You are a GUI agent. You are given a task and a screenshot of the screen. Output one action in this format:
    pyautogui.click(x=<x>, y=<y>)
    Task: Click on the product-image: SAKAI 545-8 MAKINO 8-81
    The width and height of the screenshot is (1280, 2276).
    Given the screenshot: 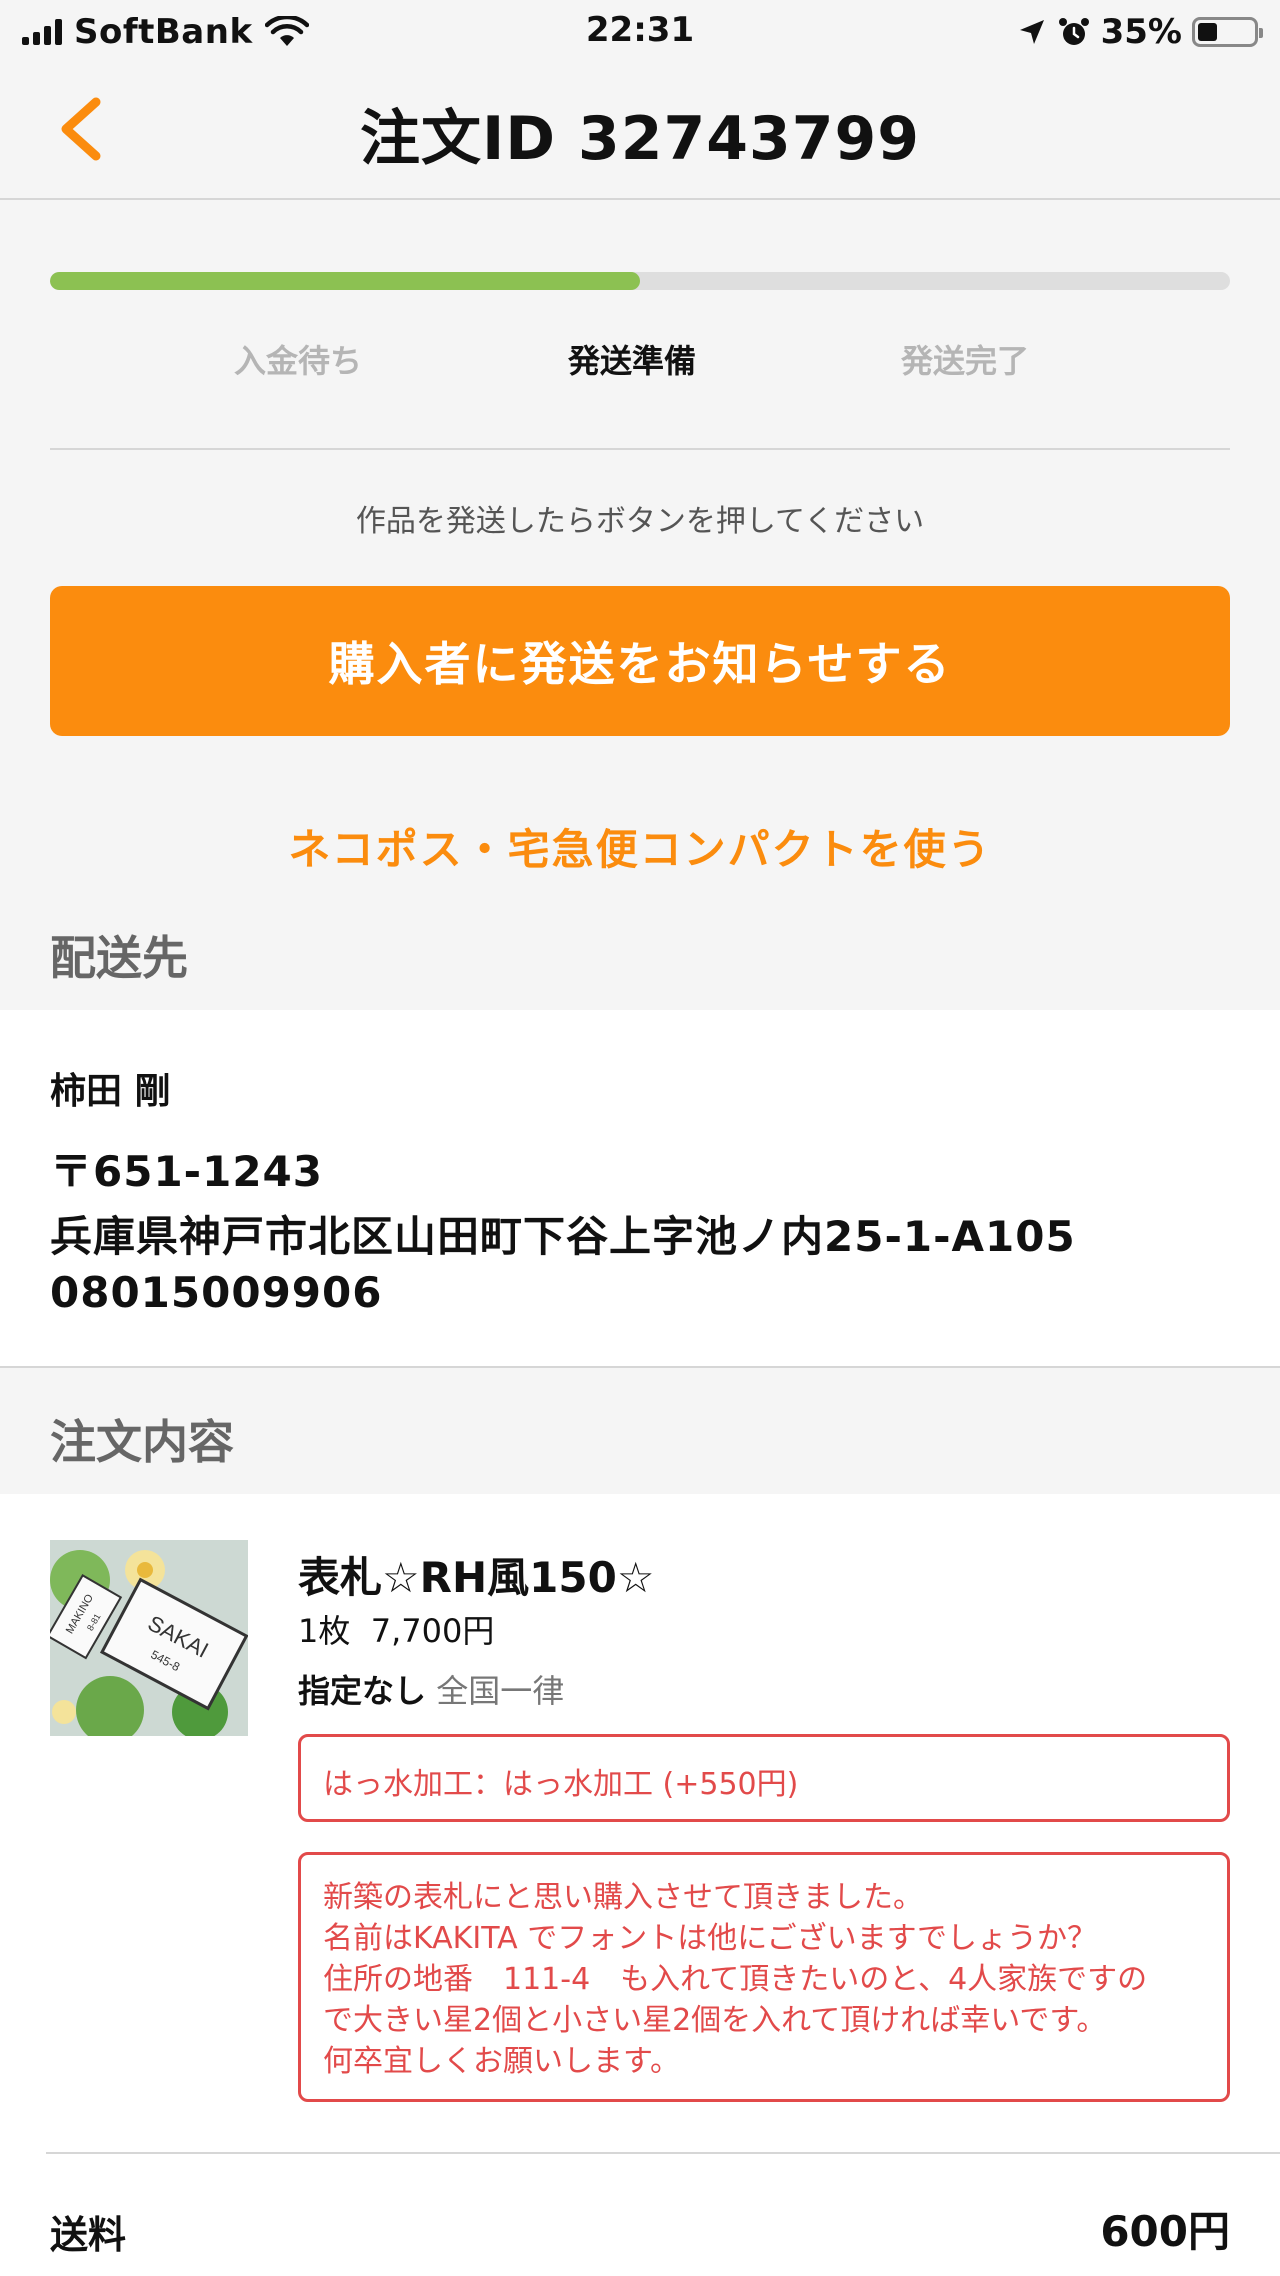 What is the action you would take?
    pyautogui.click(x=149, y=1638)
    